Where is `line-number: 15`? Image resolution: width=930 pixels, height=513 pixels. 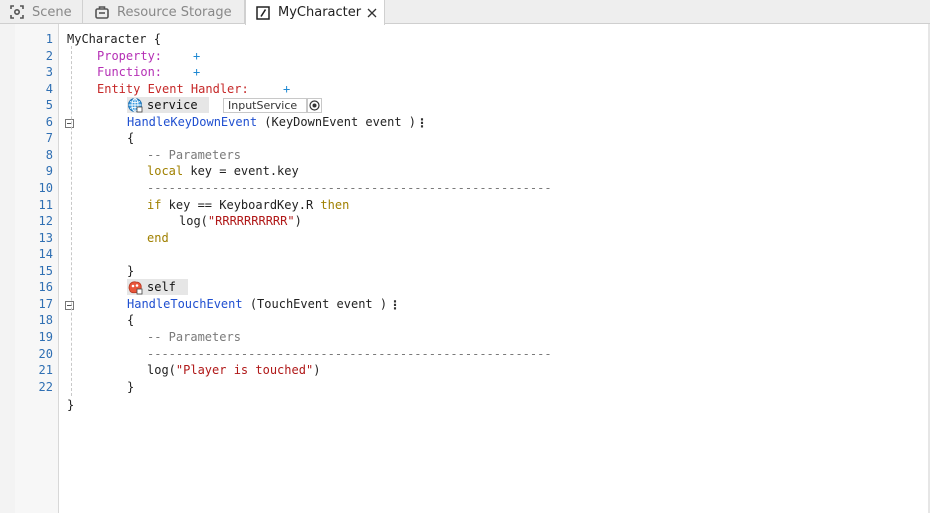 line-number: 15 is located at coordinates (45, 271).